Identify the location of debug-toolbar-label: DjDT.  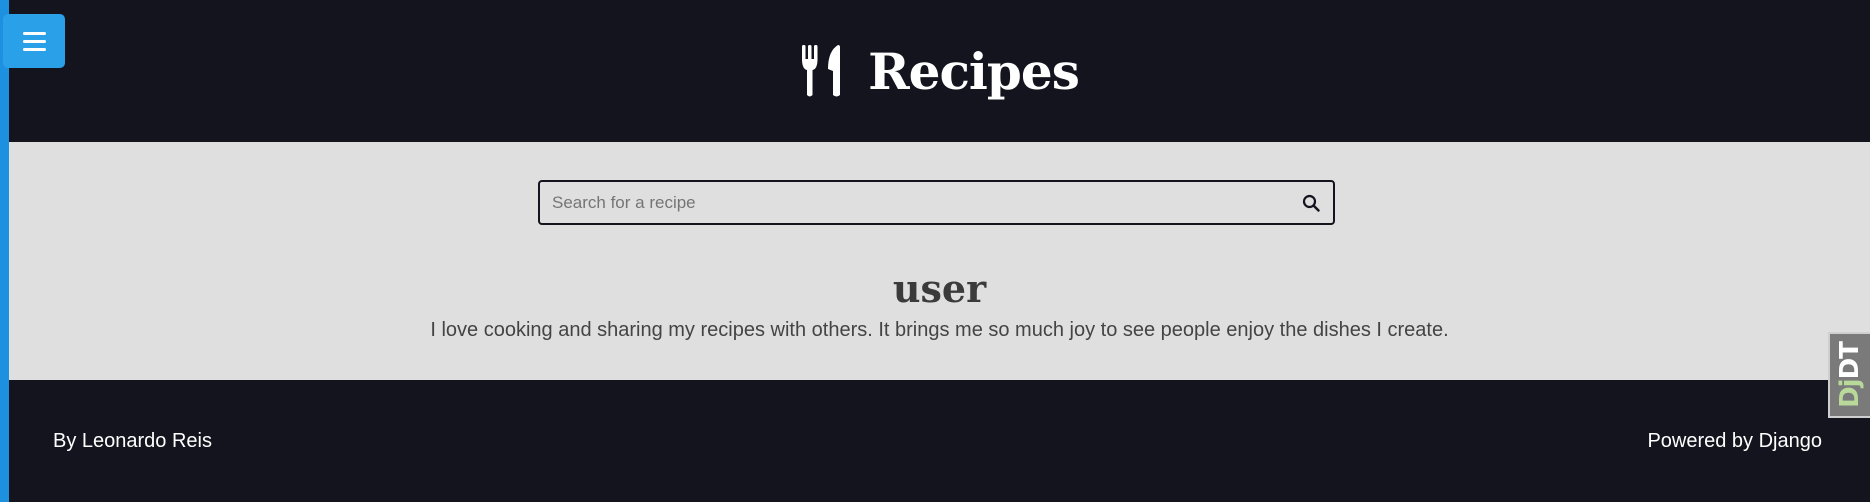
(1850, 375).